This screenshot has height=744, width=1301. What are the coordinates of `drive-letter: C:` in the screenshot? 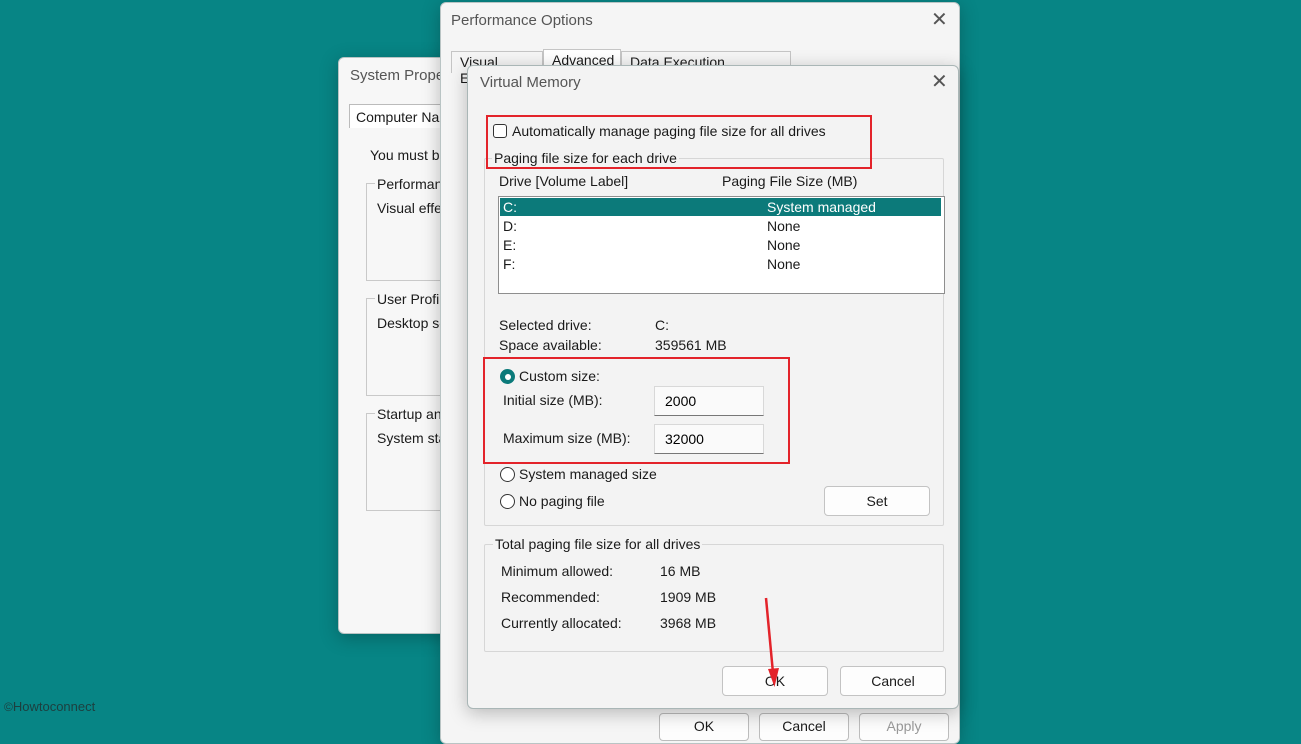 It's located at (510, 207).